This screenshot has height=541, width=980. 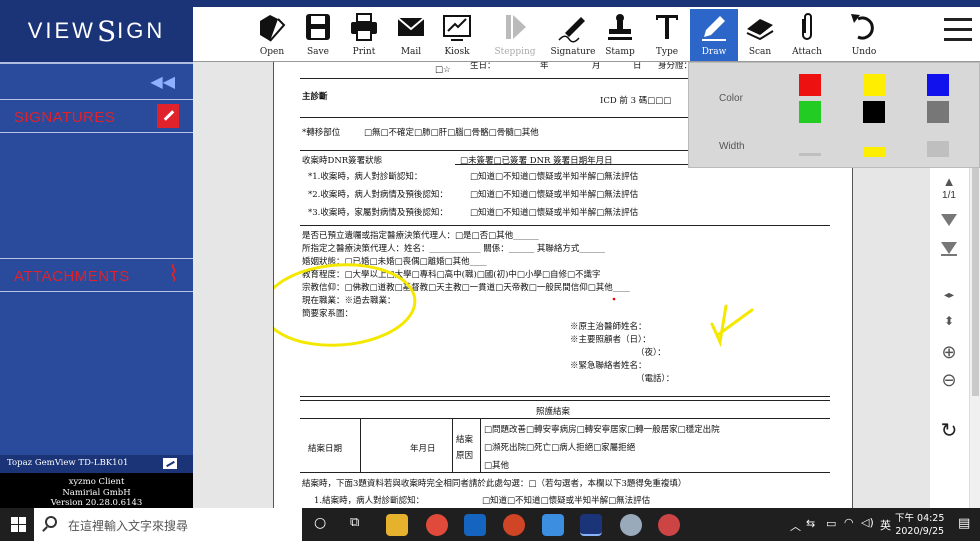 I want to click on next-page-icon, so click(x=949, y=220).